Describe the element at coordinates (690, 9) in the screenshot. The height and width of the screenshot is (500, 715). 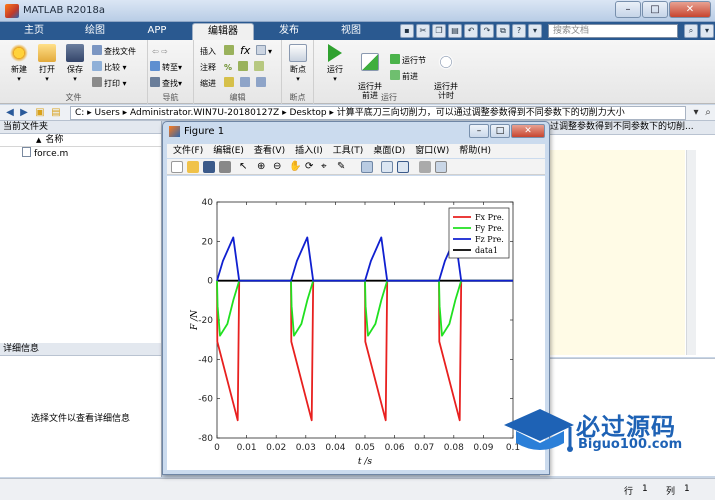
I see `close-button: ✕` at that location.